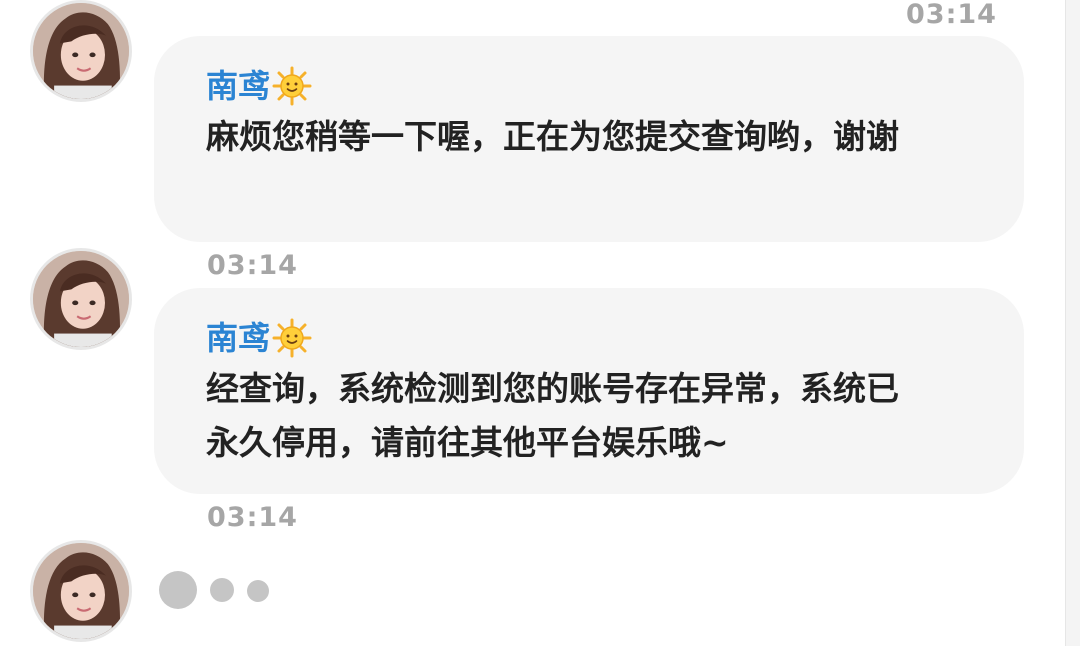  What do you see at coordinates (1072, 323) in the screenshot?
I see `scrollbar-track` at bounding box center [1072, 323].